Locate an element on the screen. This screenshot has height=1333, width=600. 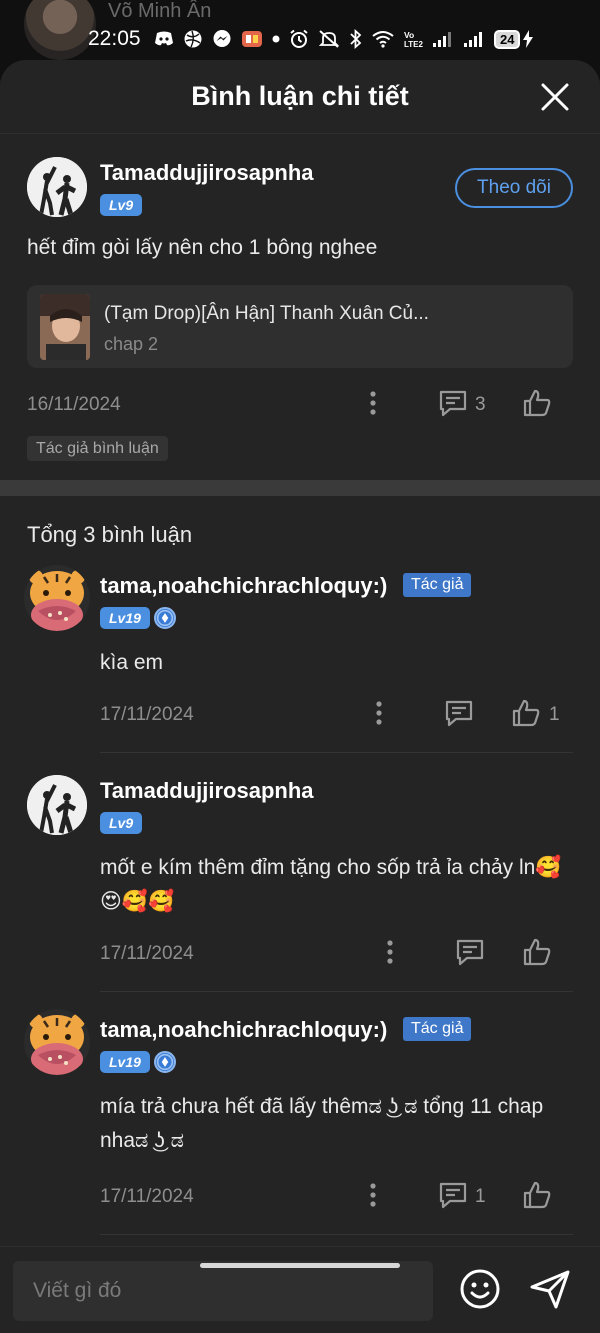
reply-text: kìa em is located at coordinates (132, 662).